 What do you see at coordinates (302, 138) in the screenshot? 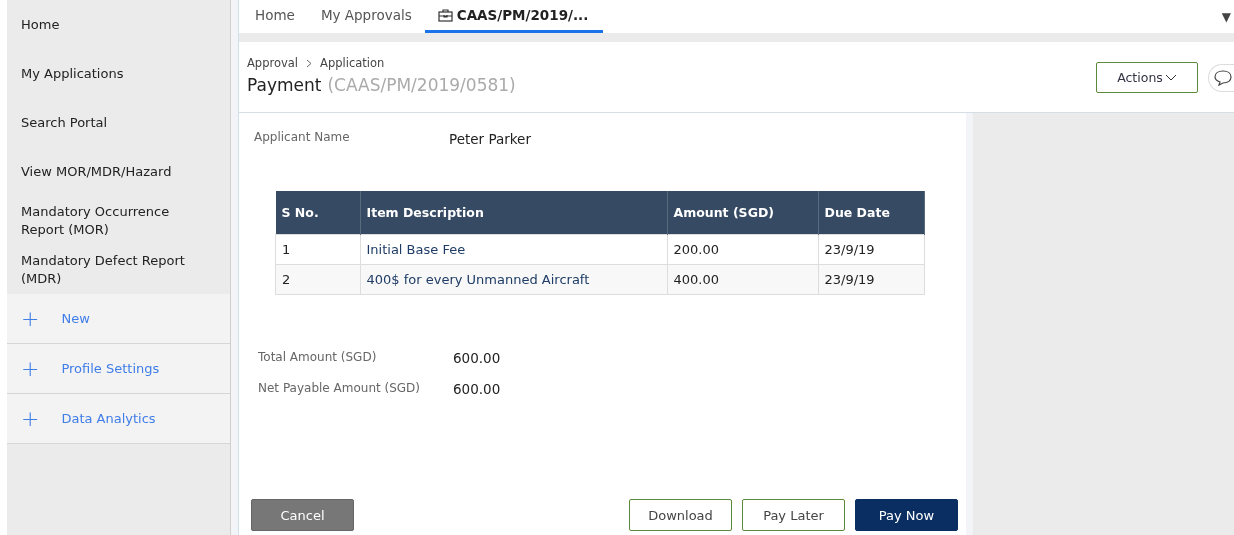
I see `field-label: Applicant Name` at bounding box center [302, 138].